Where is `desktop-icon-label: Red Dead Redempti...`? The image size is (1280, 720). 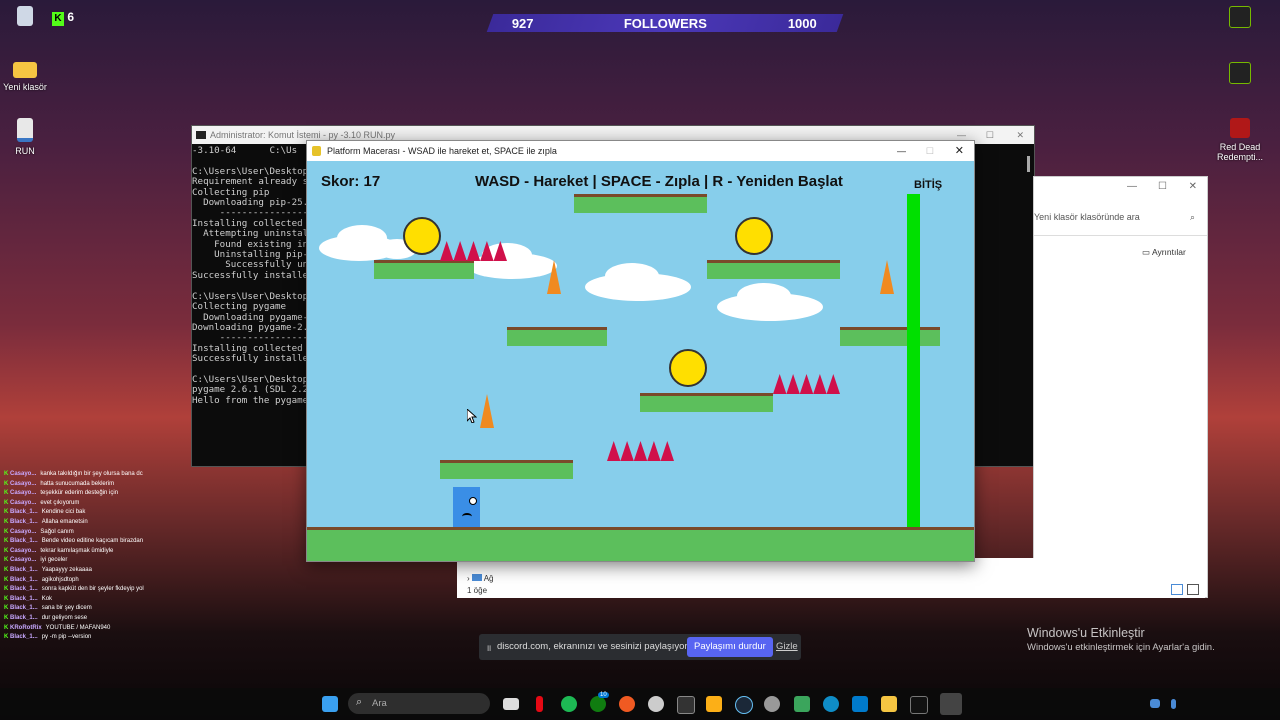 desktop-icon-label: Red Dead Redempti... is located at coordinates (1240, 152).